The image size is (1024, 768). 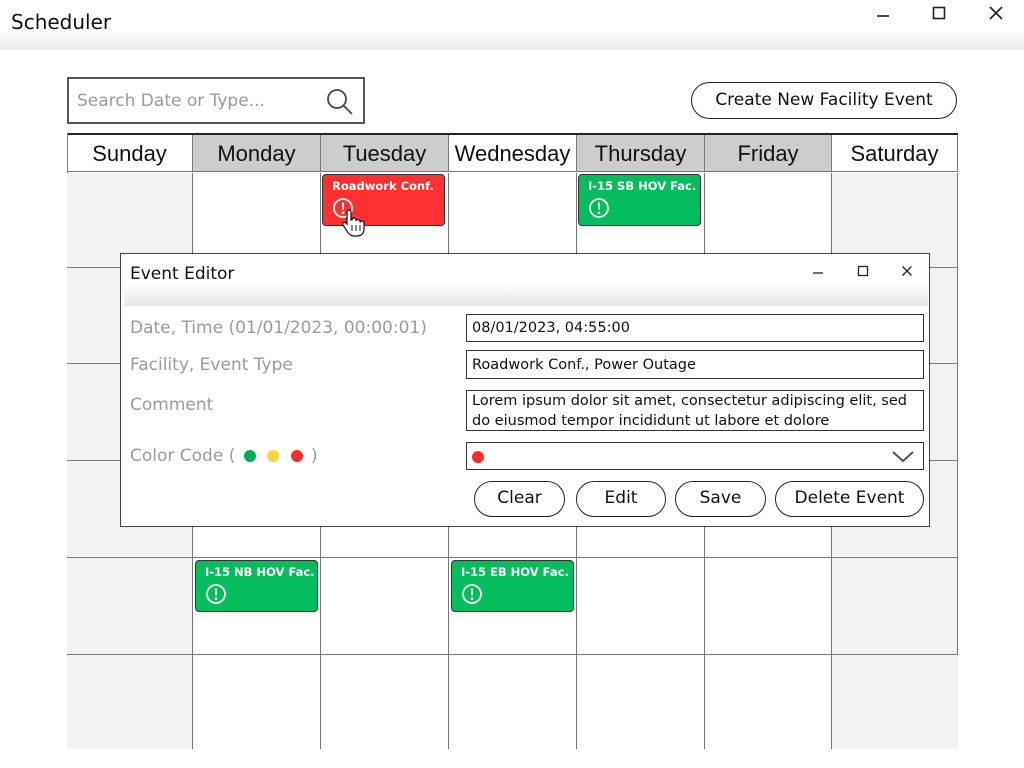 I want to click on search-icon, so click(x=340, y=102).